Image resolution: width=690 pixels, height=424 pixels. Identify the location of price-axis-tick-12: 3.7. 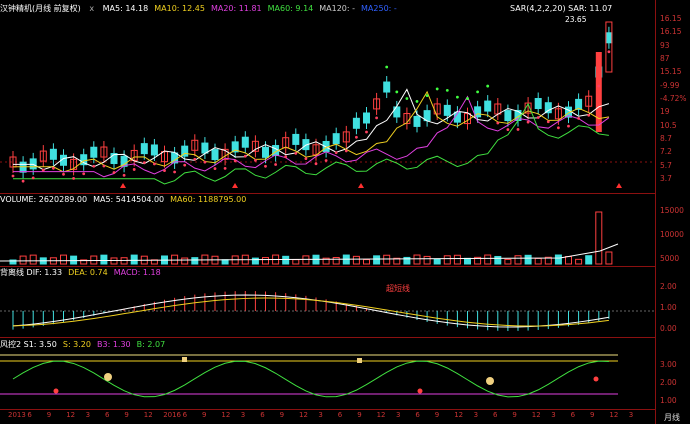
(666, 178).